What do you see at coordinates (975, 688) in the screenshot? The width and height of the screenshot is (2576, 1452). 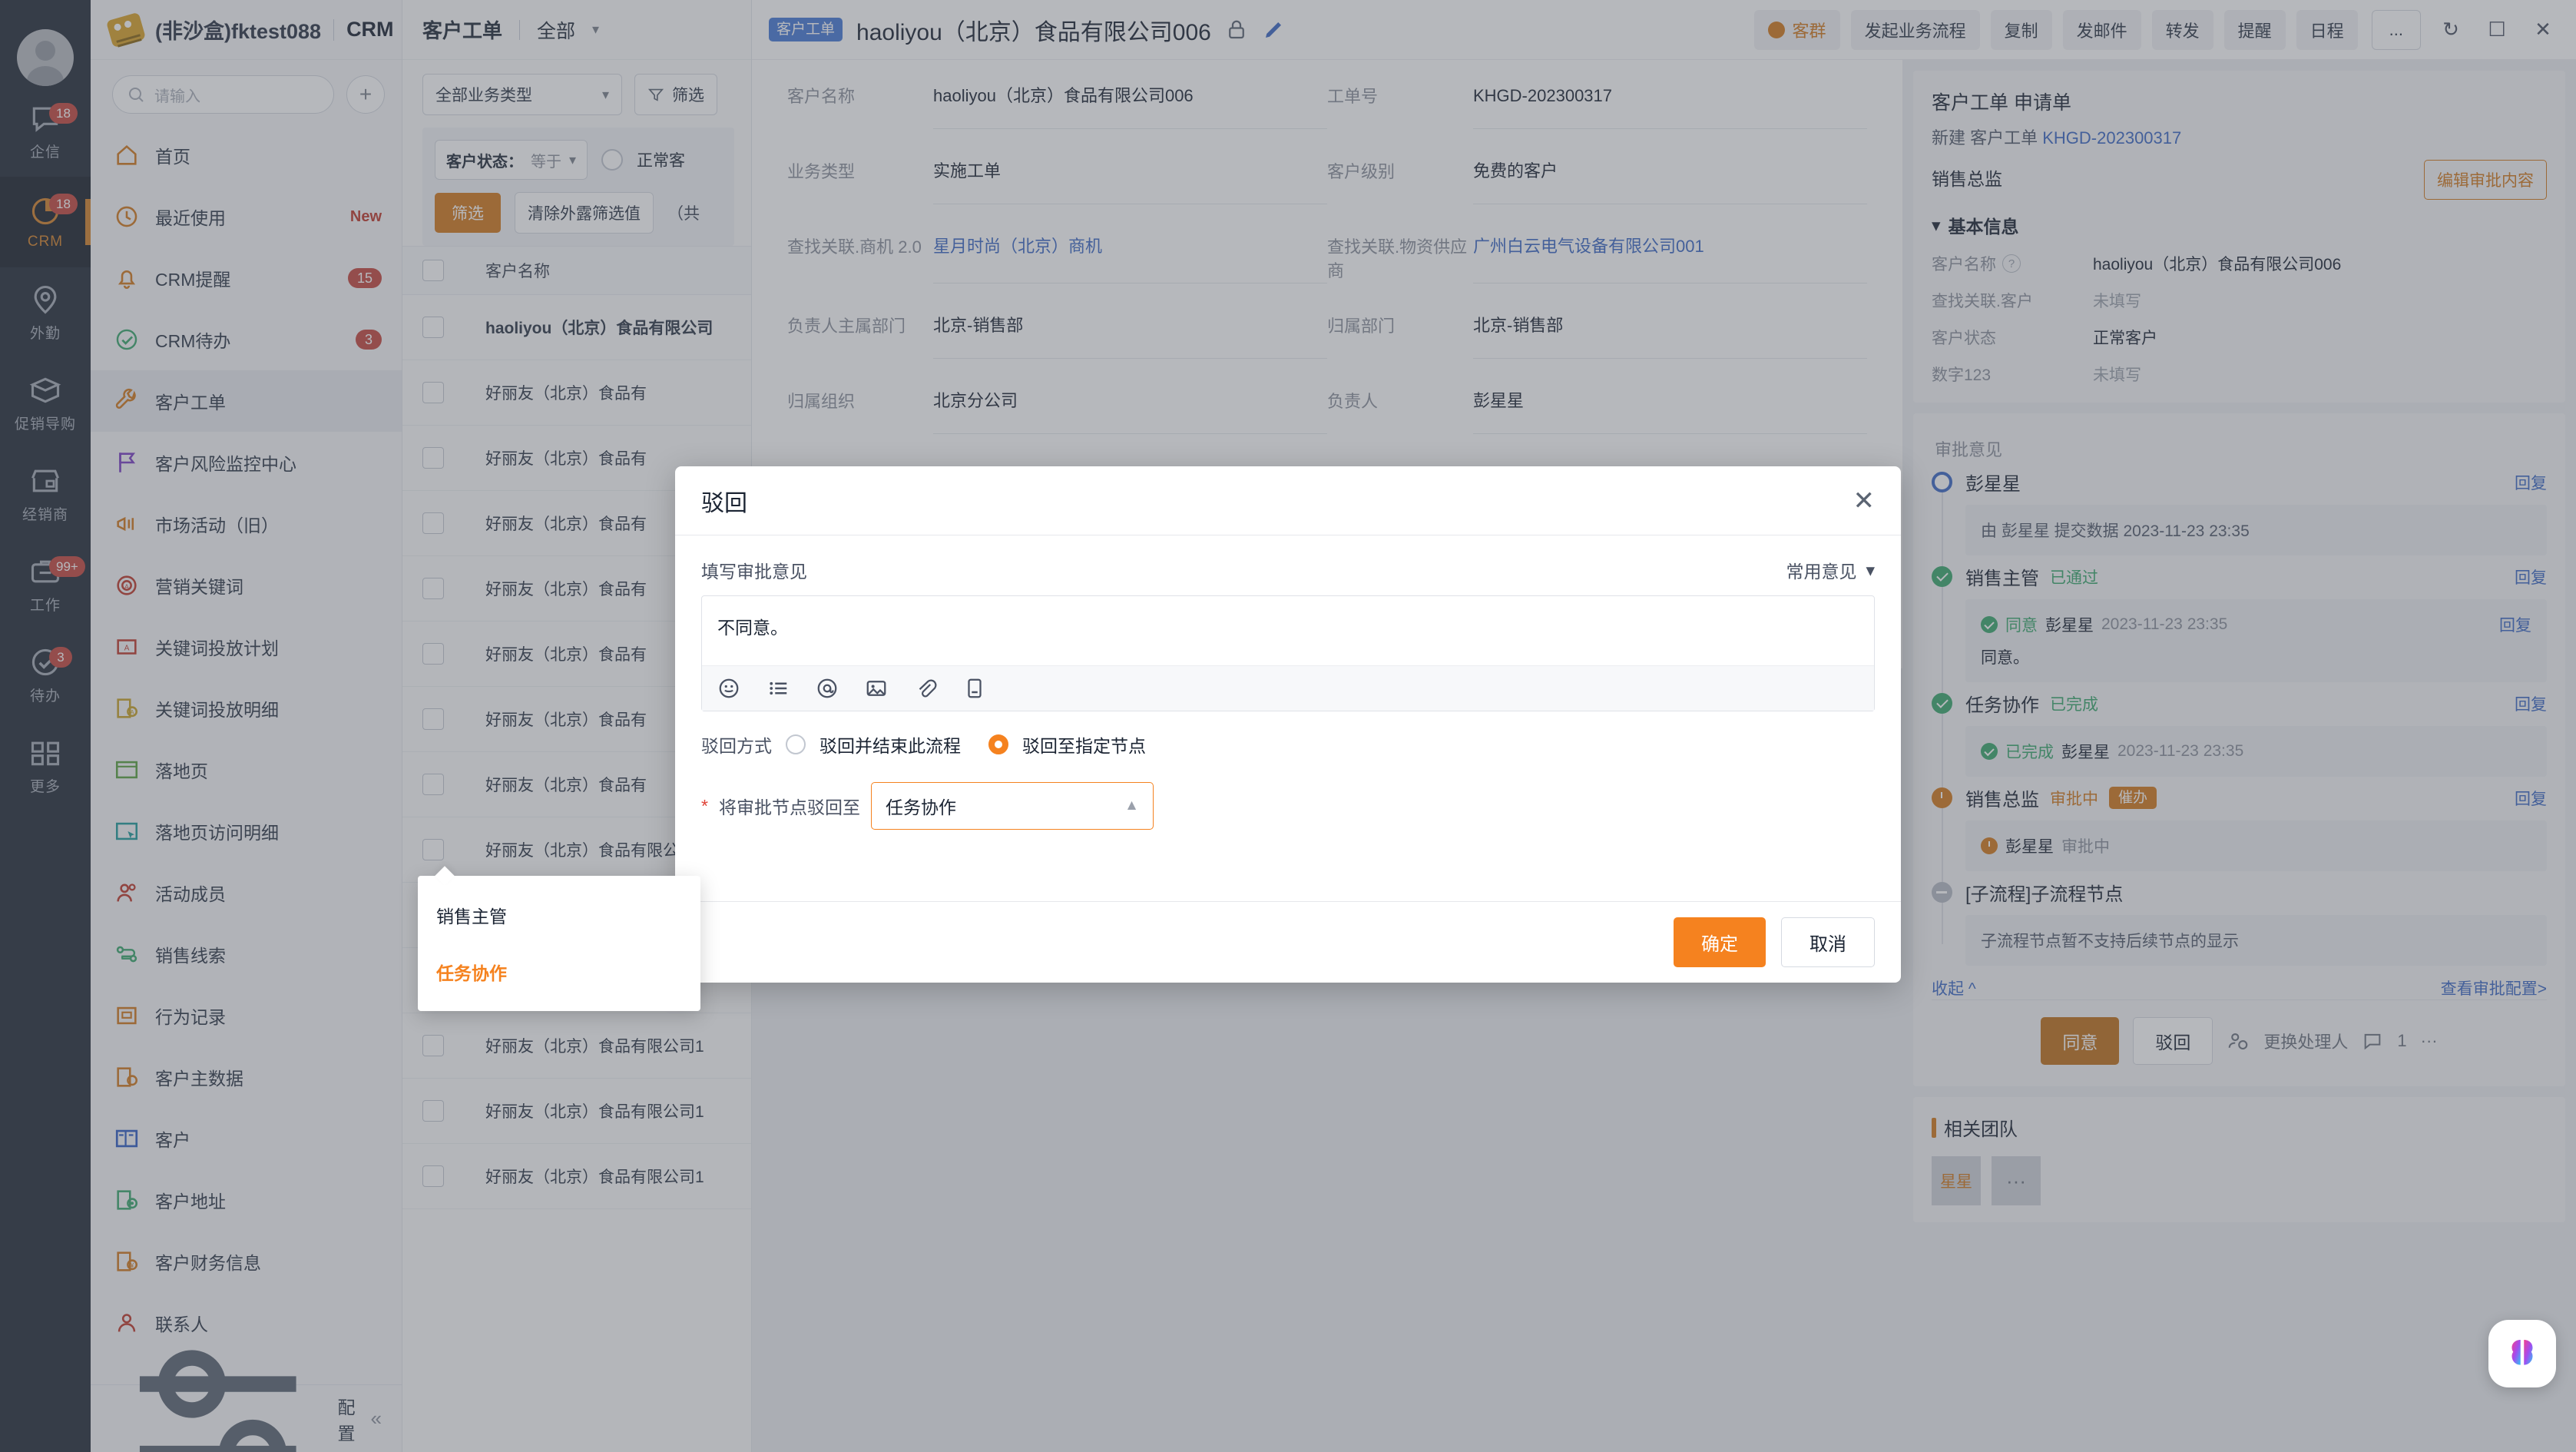 I see `card-icon` at bounding box center [975, 688].